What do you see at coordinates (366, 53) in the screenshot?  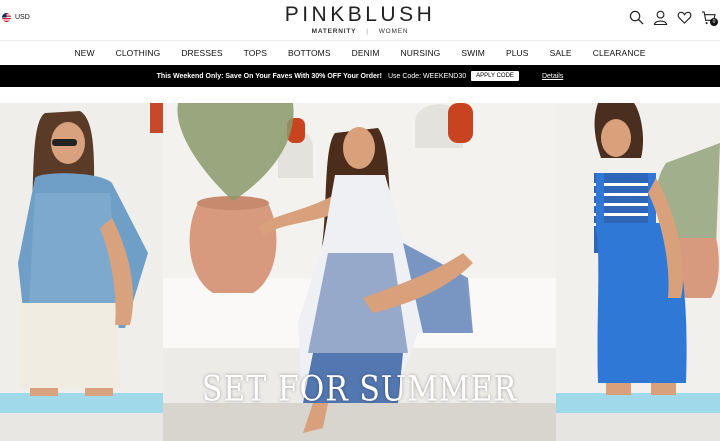 I see `nav-item-denim: DENIM` at bounding box center [366, 53].